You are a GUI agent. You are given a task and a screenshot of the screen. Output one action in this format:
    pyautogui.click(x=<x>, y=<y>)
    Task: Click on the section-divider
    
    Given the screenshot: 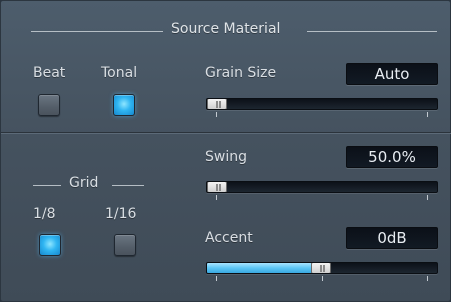 What is the action you would take?
    pyautogui.click(x=226, y=132)
    